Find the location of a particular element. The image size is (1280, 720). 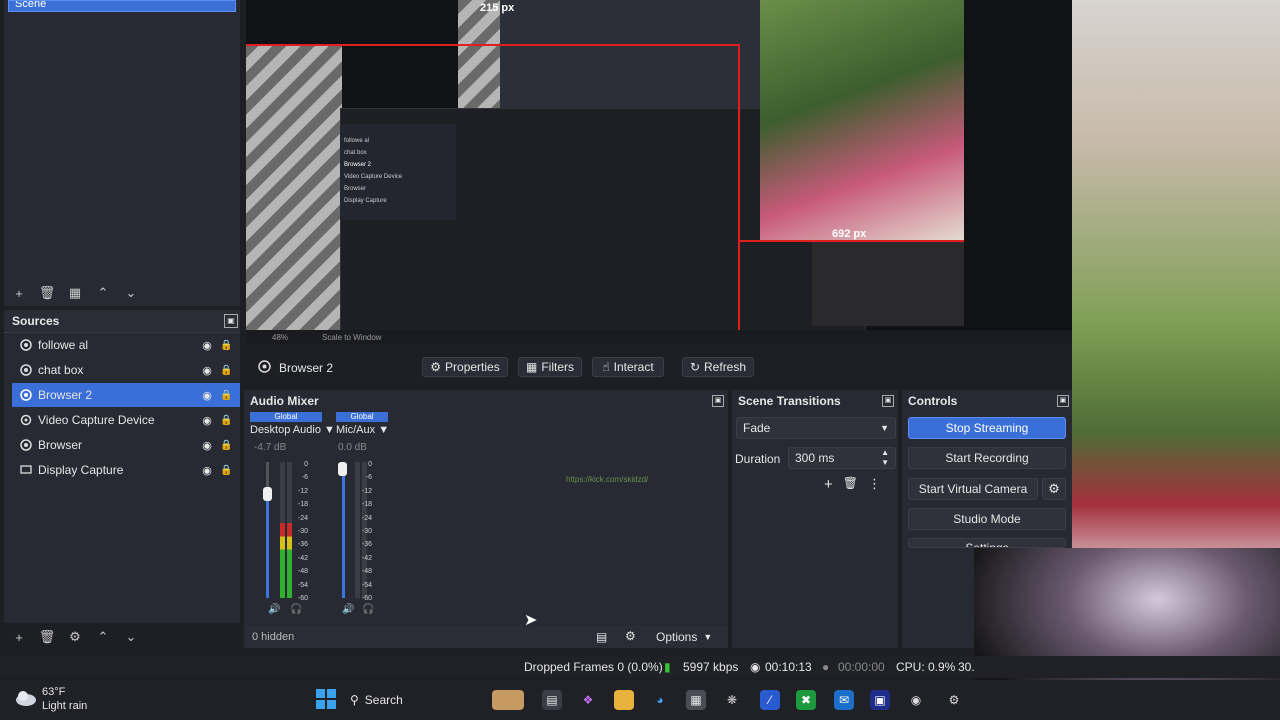

windows-start-icon is located at coordinates (326, 699).